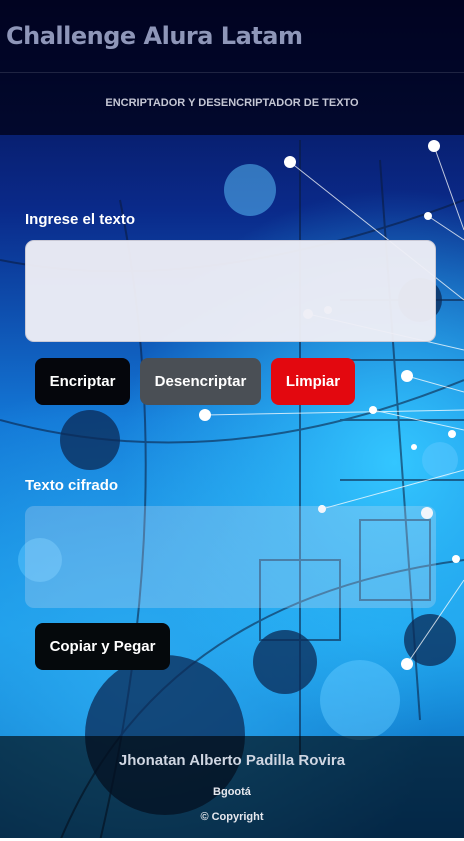 The width and height of the screenshot is (464, 841). What do you see at coordinates (80, 219) in the screenshot?
I see `input-label: Ingrese el texto` at bounding box center [80, 219].